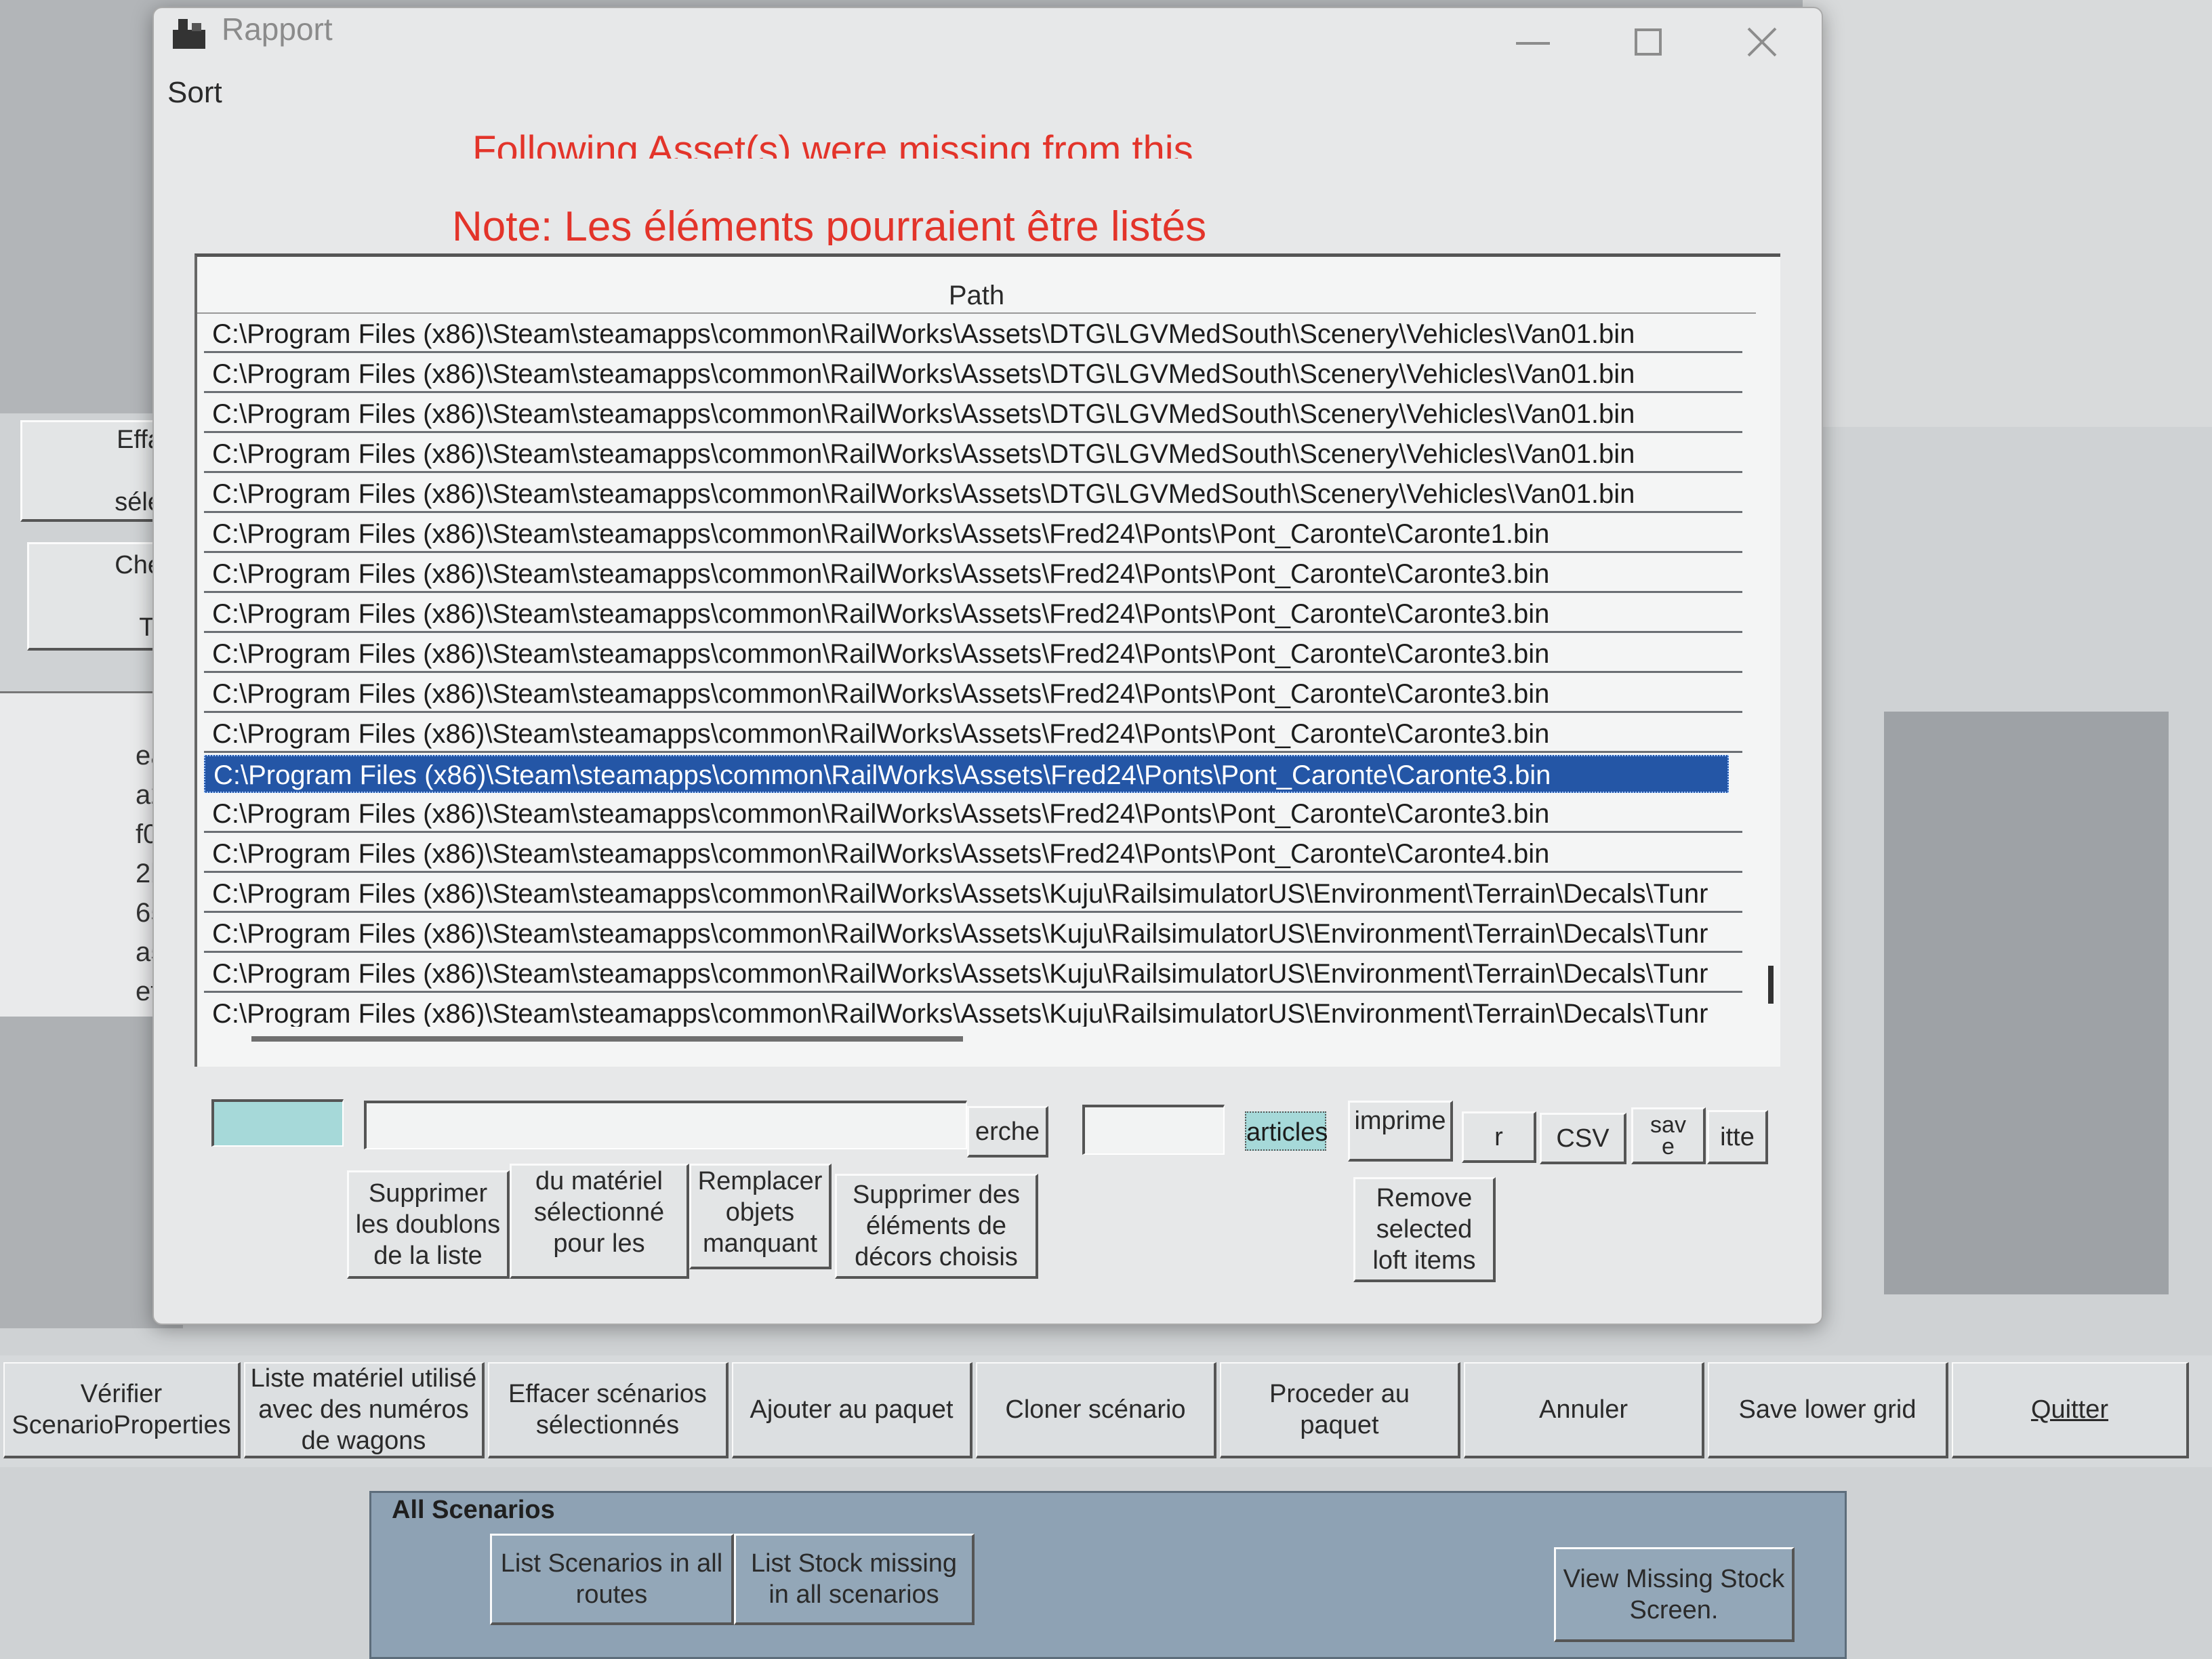 Image resolution: width=2212 pixels, height=1659 pixels. I want to click on clone-scenario-button: Cloner scénario, so click(1096, 1410).